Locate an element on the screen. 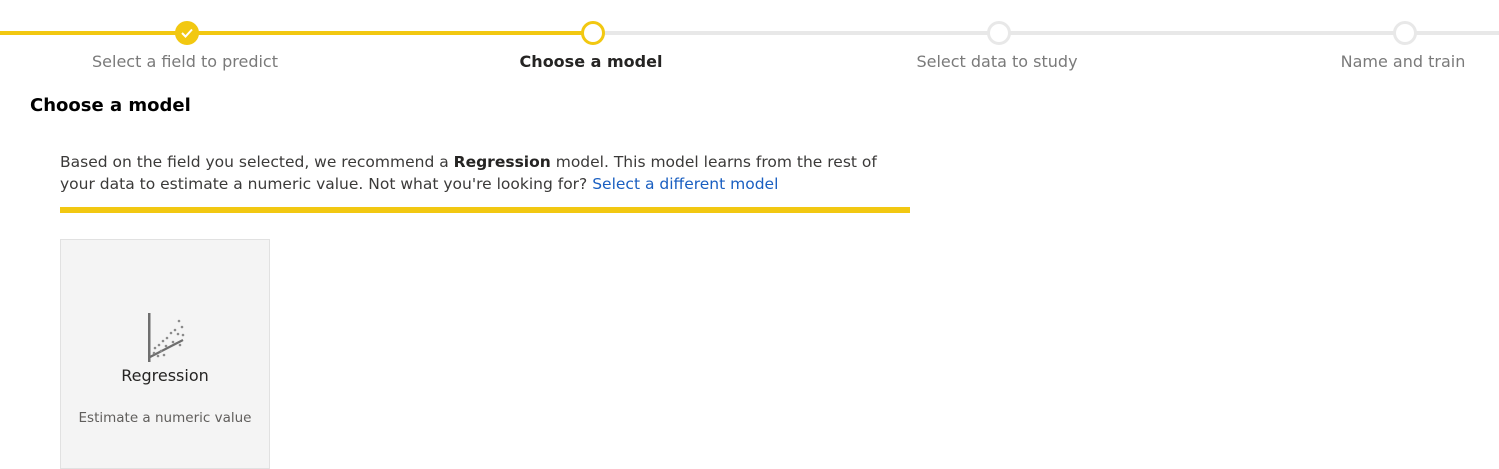  step-2-label: Choose a model is located at coordinates (591, 61).